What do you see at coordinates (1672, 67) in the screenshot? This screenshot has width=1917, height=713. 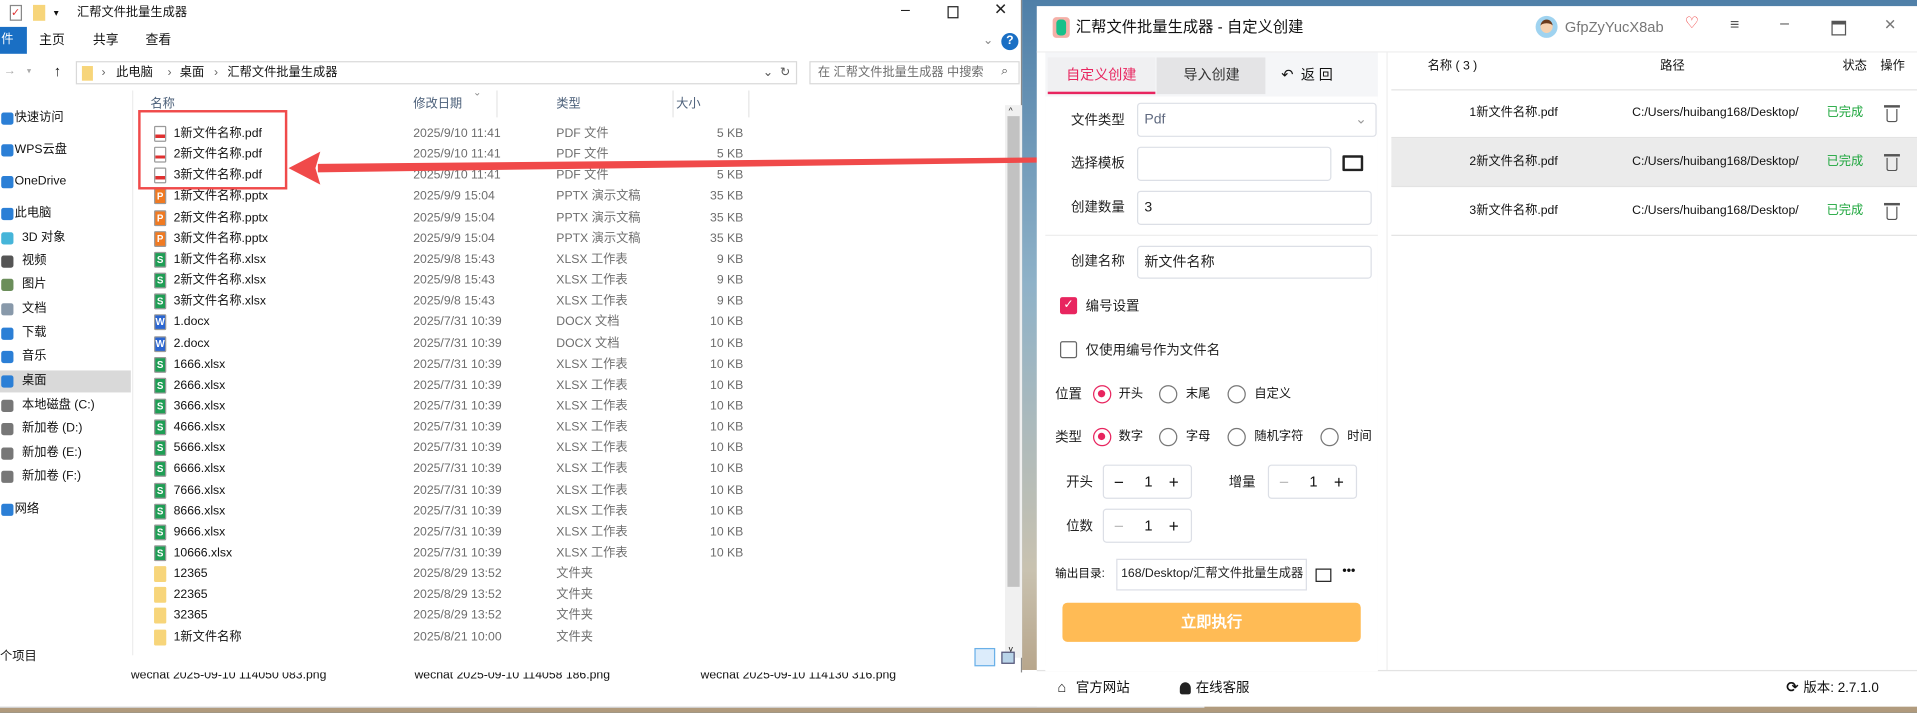 I see `table-header: 路径` at bounding box center [1672, 67].